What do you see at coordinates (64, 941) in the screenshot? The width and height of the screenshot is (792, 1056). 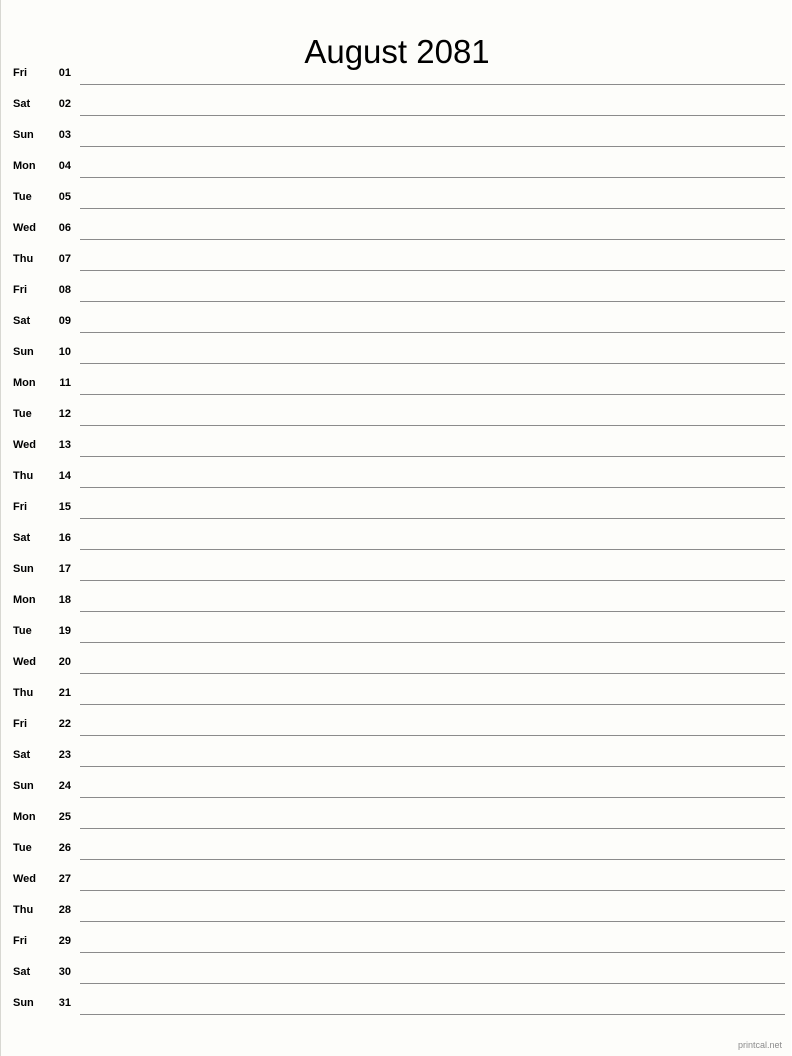 I see `day-number-label: 29` at bounding box center [64, 941].